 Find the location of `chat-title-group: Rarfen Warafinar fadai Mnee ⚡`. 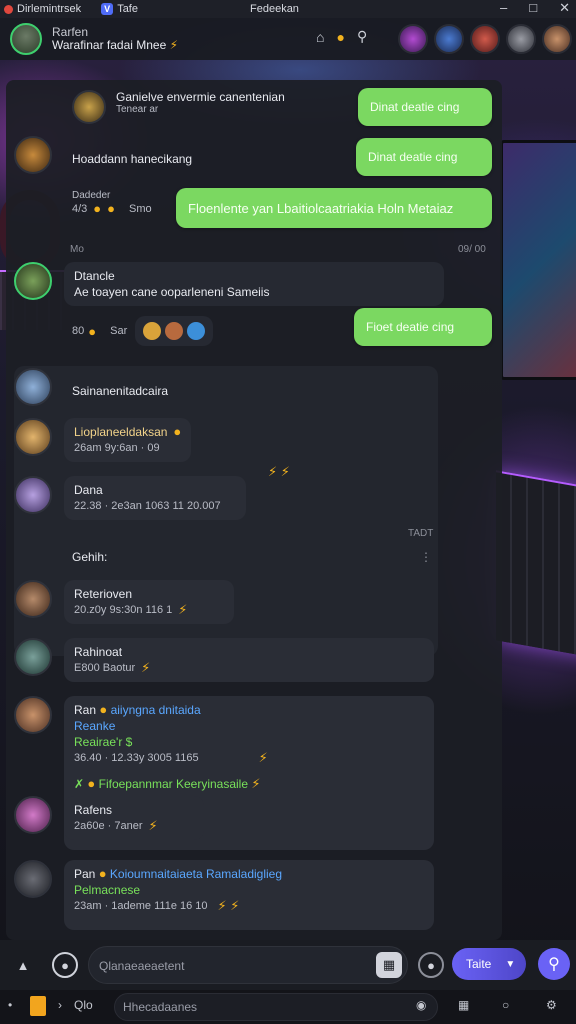

chat-title-group: Rarfen Warafinar fadai Mnee ⚡ is located at coordinates (115, 39).